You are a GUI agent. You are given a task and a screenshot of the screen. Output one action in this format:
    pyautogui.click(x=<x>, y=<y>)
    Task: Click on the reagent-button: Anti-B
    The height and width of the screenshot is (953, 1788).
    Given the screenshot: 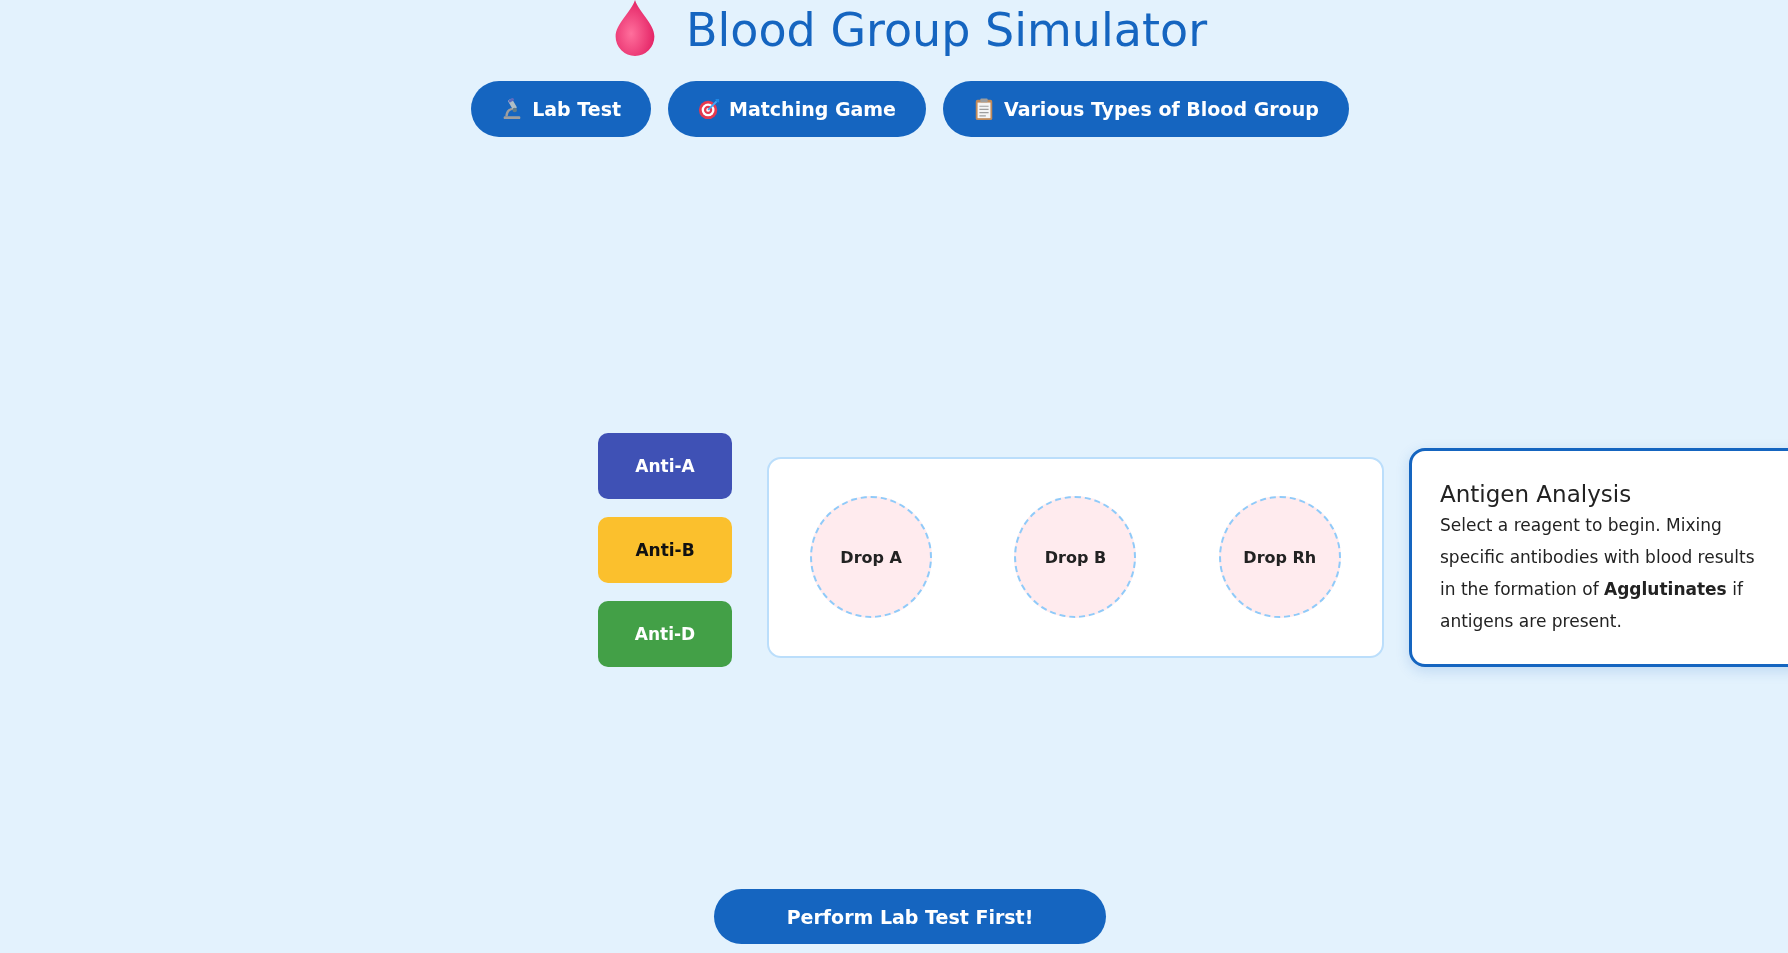 What is the action you would take?
    pyautogui.click(x=665, y=550)
    